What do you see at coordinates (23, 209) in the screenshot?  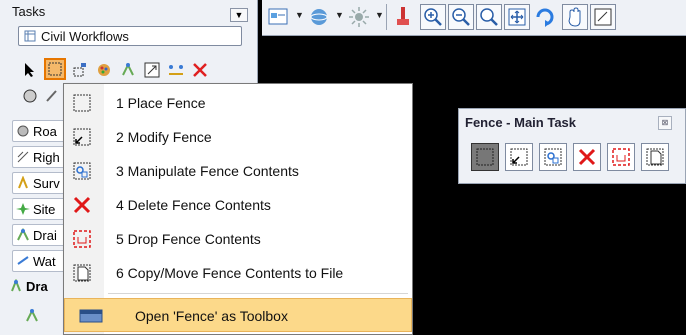 I see `site-icon` at bounding box center [23, 209].